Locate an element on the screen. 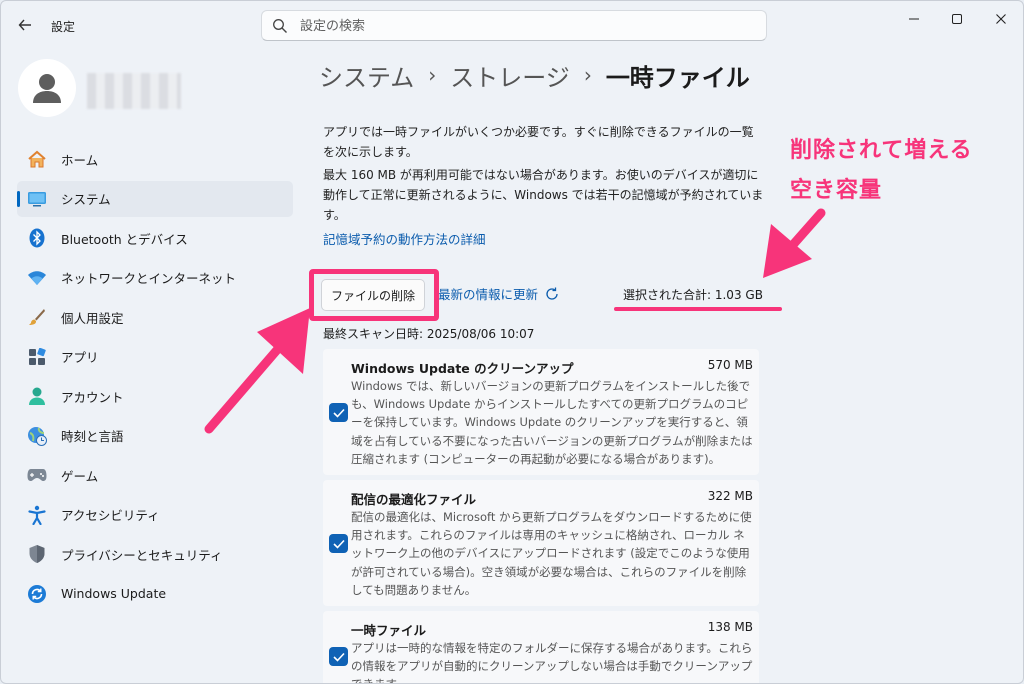  sidebar-item-windows-update: Windows Update is located at coordinates (155, 594).